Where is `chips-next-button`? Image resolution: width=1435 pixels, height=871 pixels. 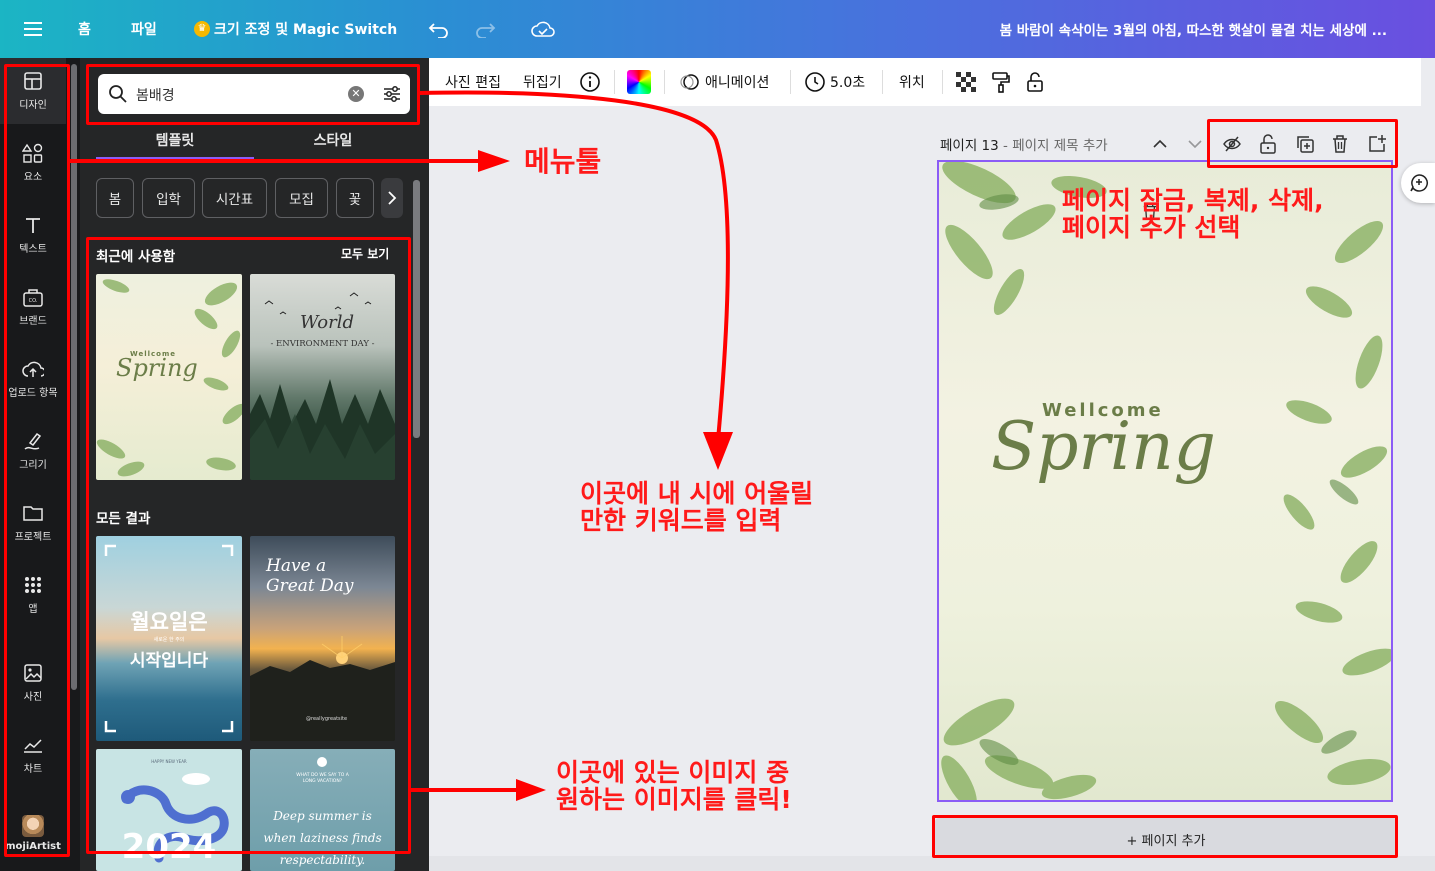 chips-next-button is located at coordinates (392, 198).